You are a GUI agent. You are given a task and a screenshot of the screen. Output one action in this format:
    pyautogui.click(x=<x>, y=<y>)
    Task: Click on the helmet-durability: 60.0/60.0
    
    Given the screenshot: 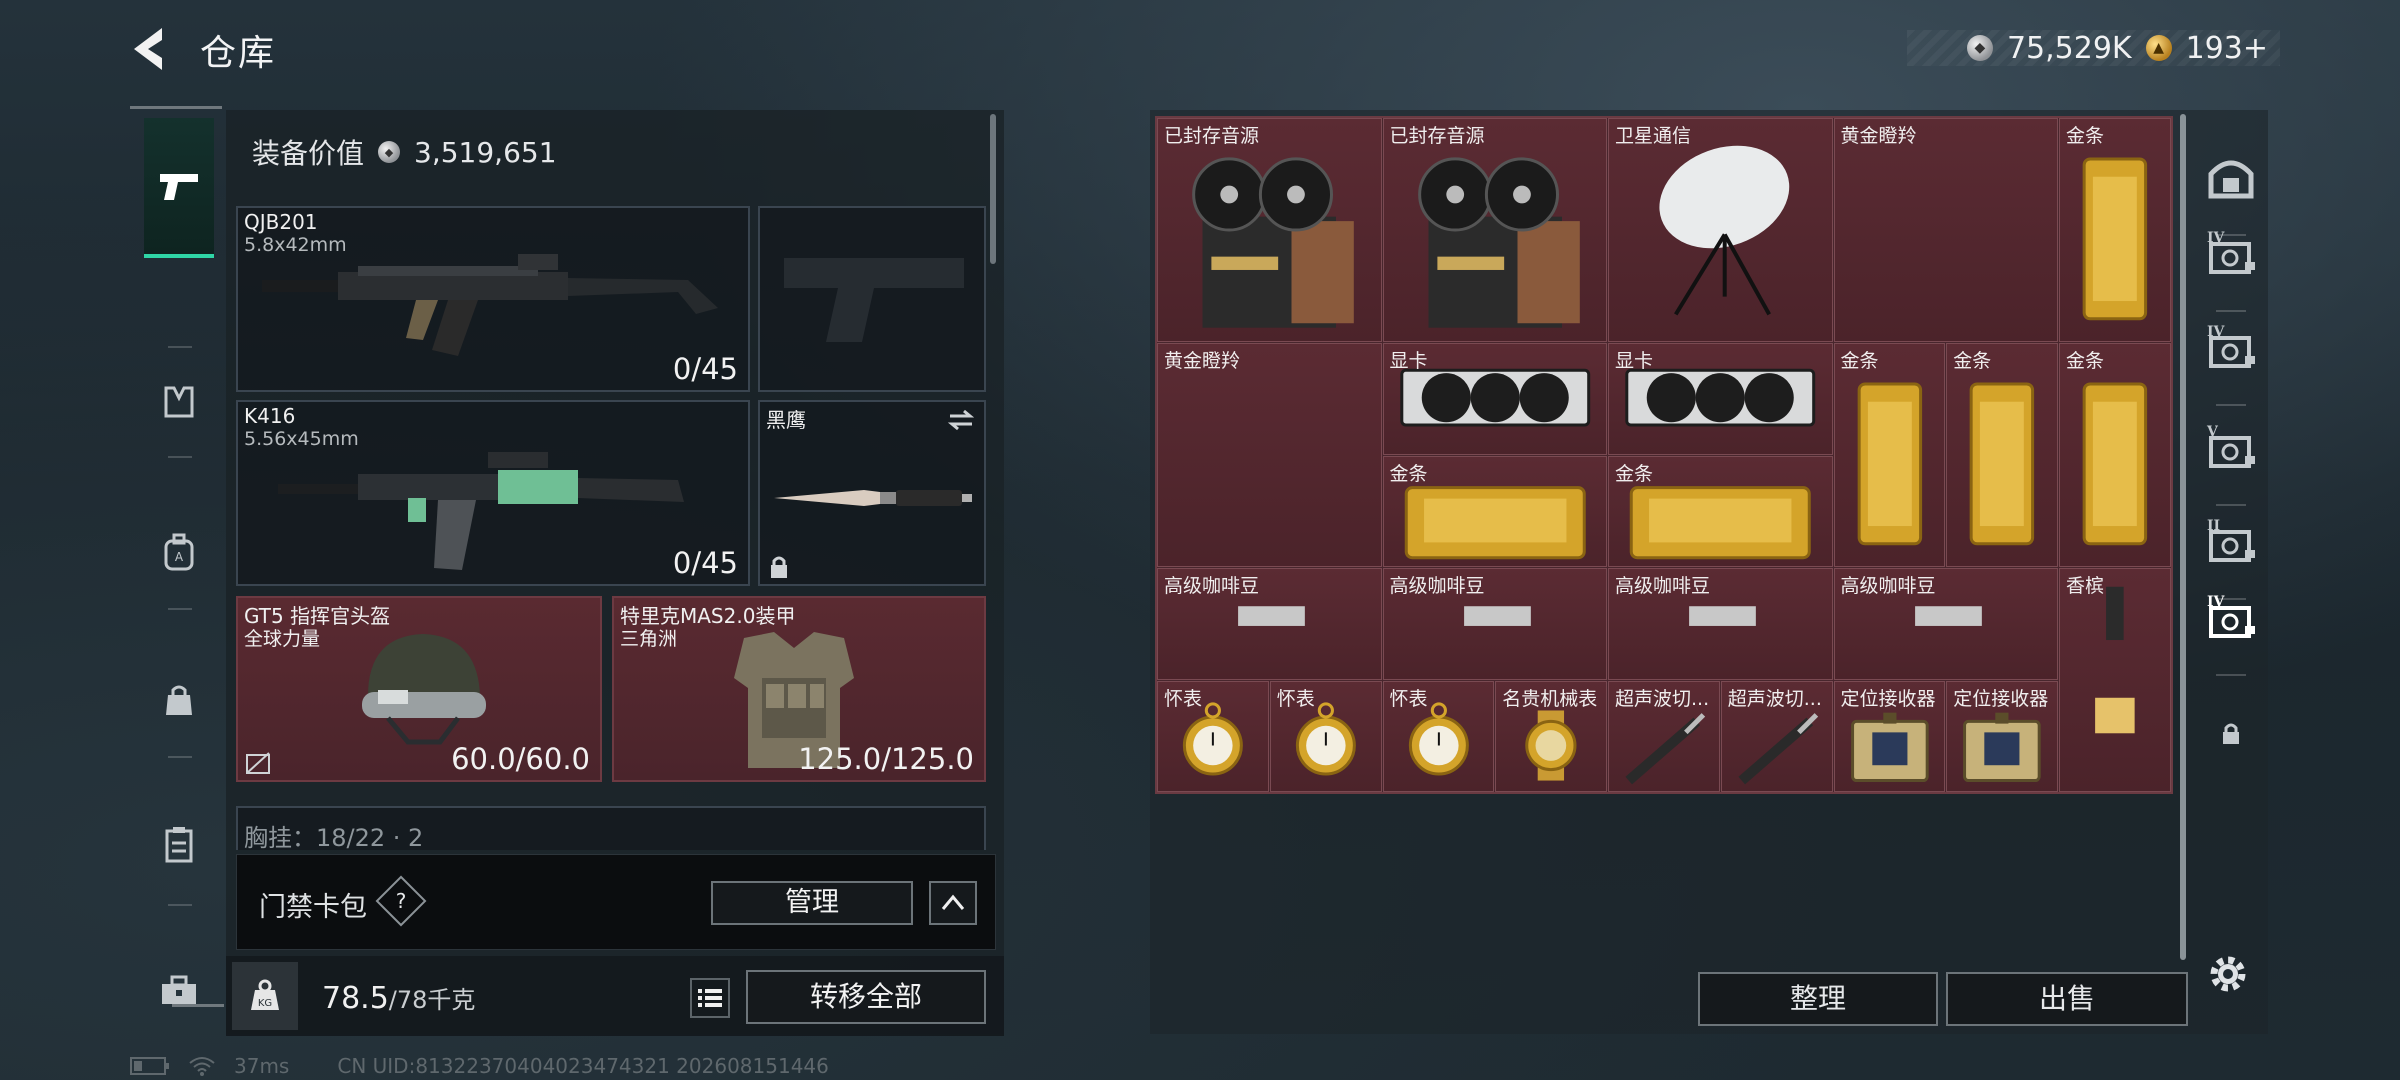 What is the action you would take?
    pyautogui.click(x=520, y=759)
    